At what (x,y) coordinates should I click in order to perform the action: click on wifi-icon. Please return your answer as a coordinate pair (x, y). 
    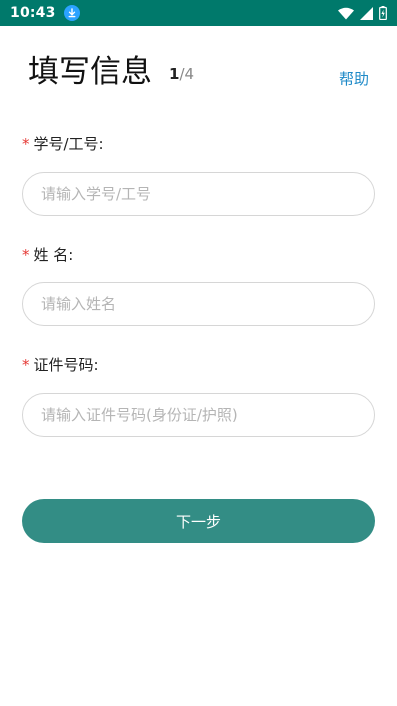
    Looking at the image, I should click on (346, 13).